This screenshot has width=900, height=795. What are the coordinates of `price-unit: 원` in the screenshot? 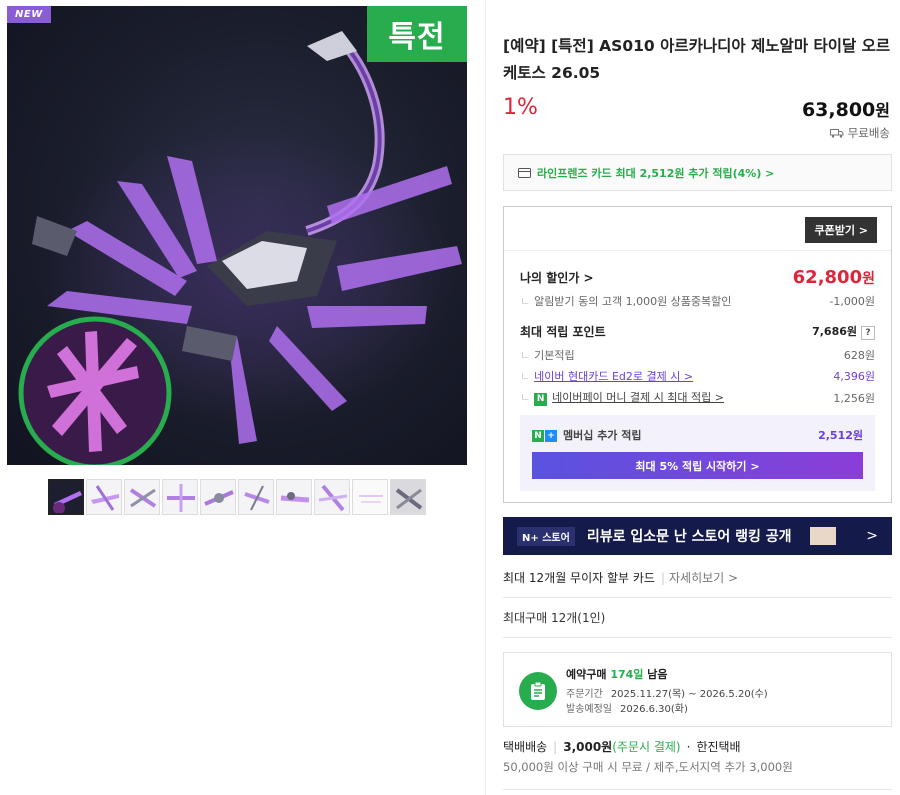 It's located at (882, 110).